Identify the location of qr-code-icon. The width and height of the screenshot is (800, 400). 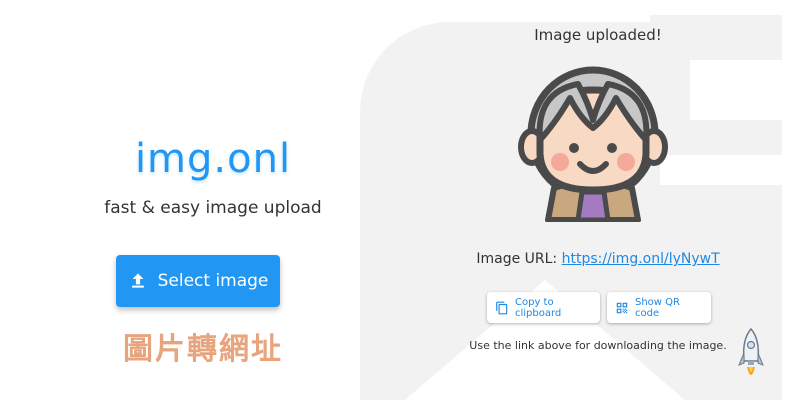
(622, 307).